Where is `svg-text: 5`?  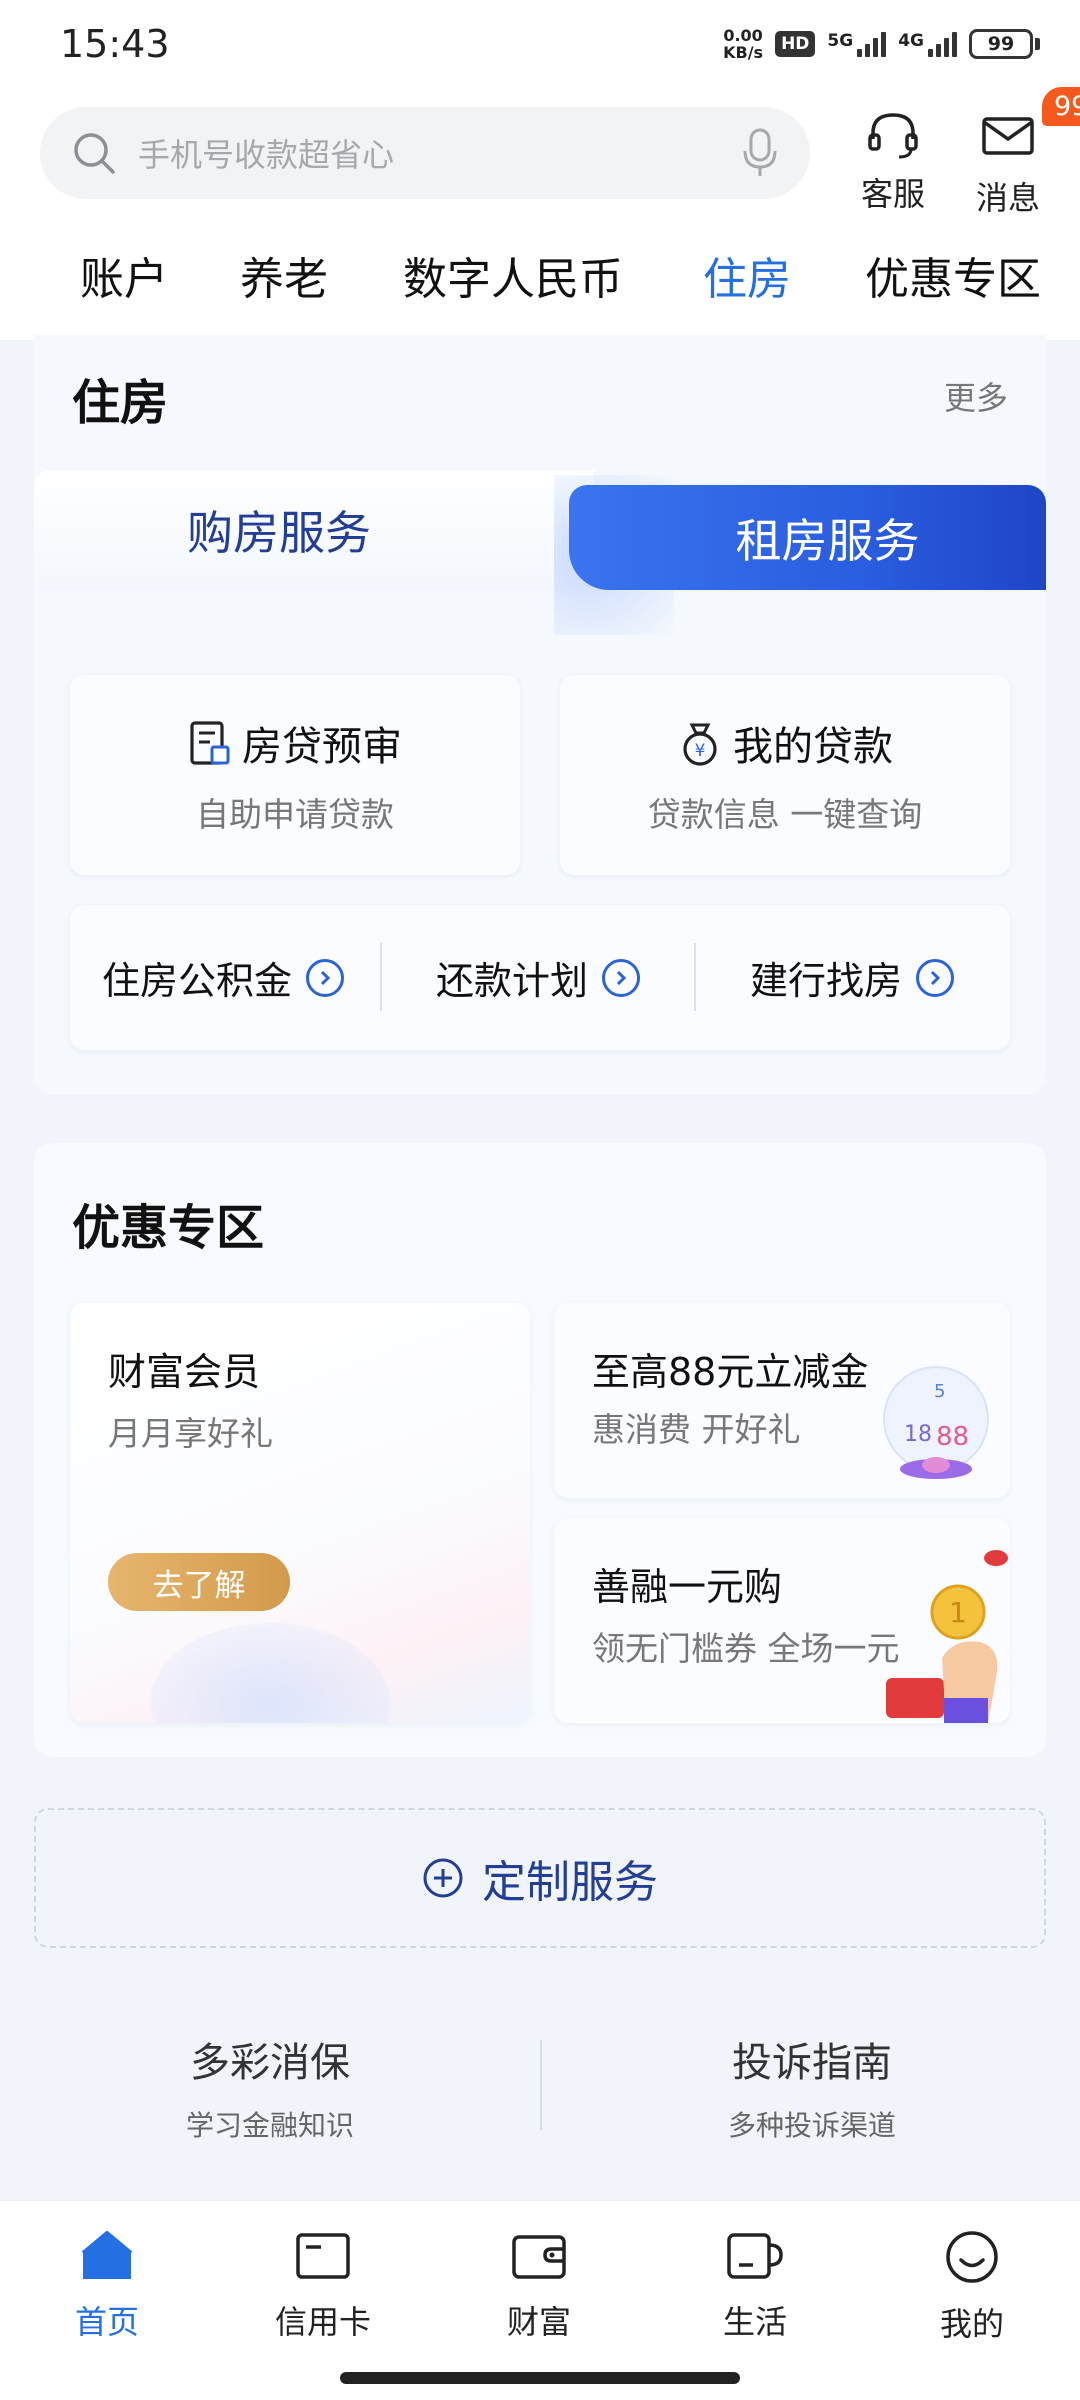
svg-text: 5 is located at coordinates (939, 1391).